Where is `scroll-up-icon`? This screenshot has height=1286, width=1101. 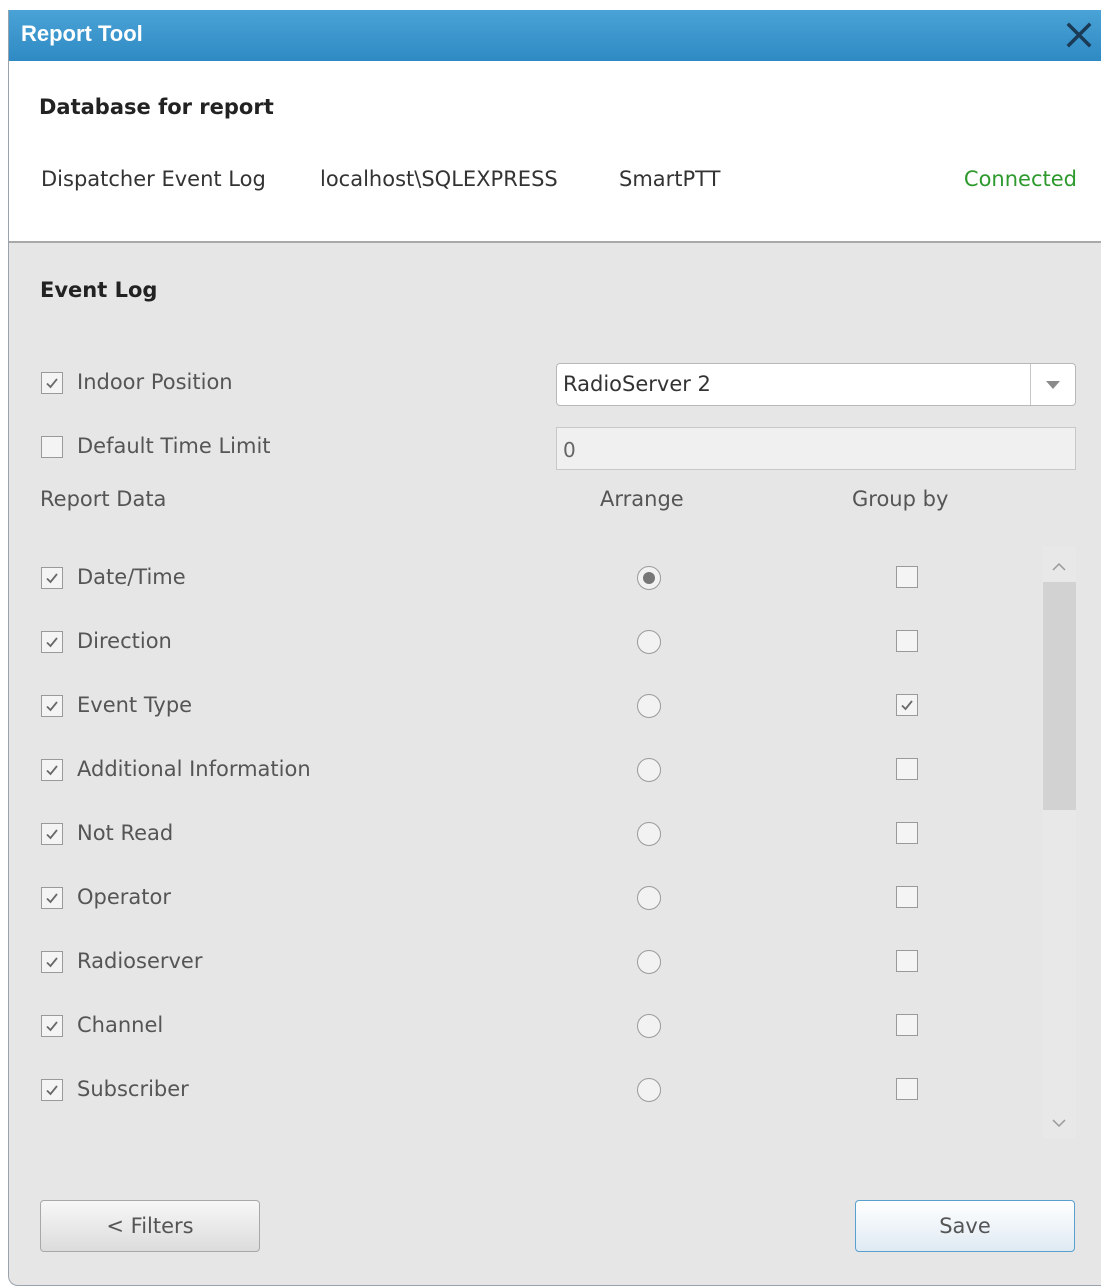 scroll-up-icon is located at coordinates (1059, 564).